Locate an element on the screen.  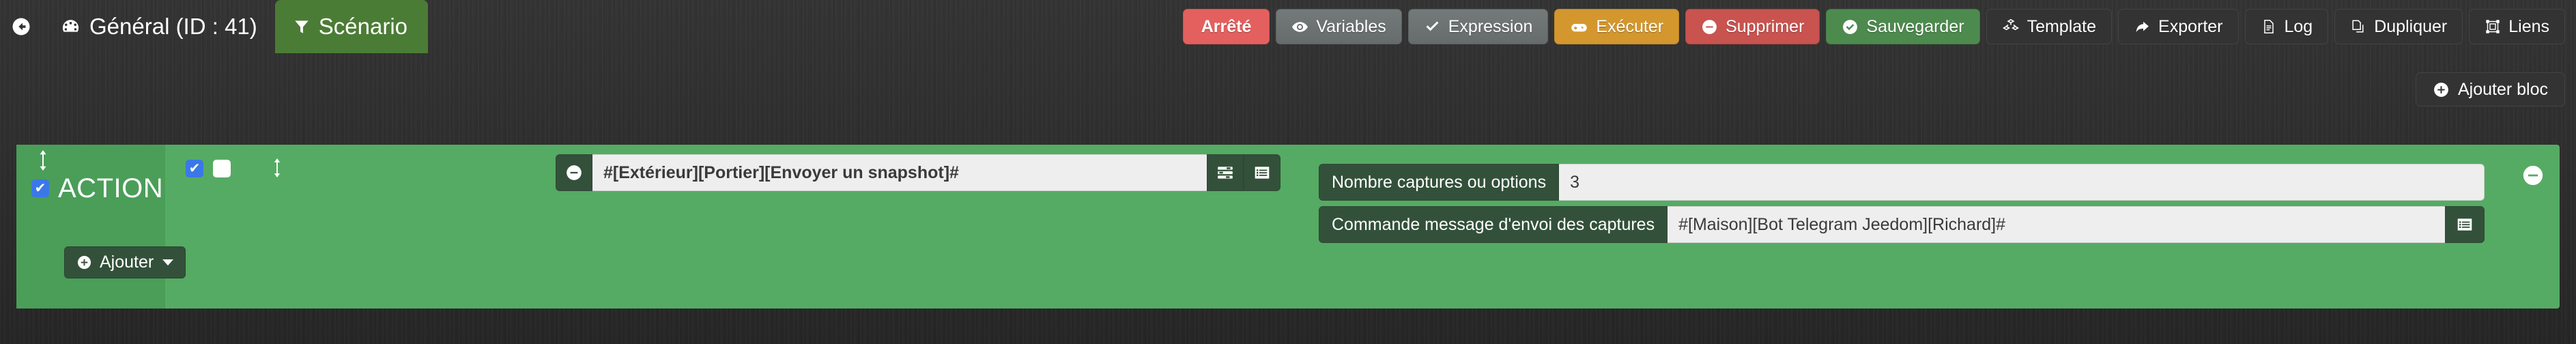
option-row-captures: Nombre captures ou options 3 is located at coordinates (1902, 182).